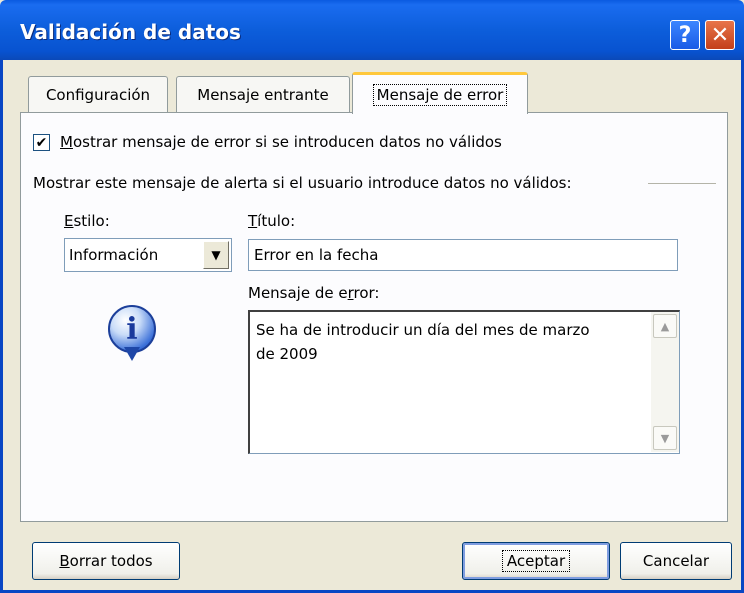  I want to click on dropdown-arrow-icon: ▼, so click(216, 255).